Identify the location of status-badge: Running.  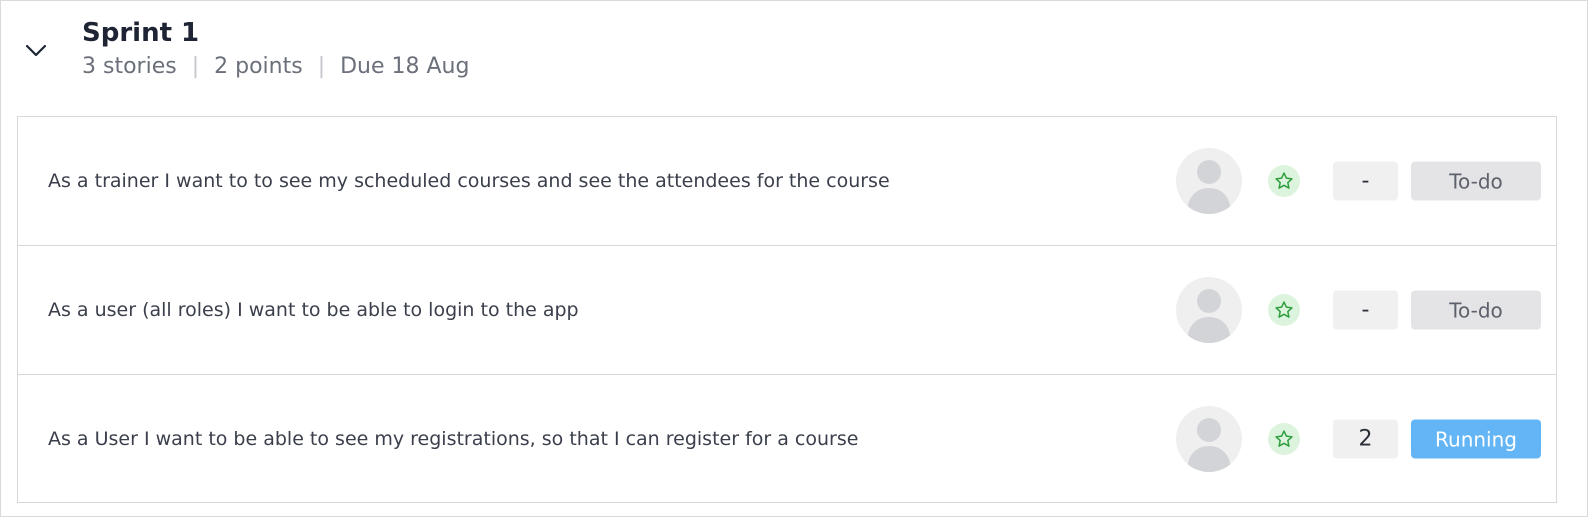
(1476, 439).